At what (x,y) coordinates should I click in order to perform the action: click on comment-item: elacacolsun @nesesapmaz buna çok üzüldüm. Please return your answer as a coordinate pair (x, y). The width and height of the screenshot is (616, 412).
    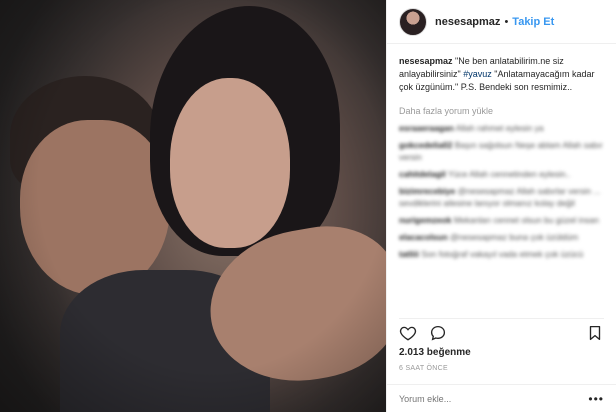
    Looking at the image, I should click on (489, 237).